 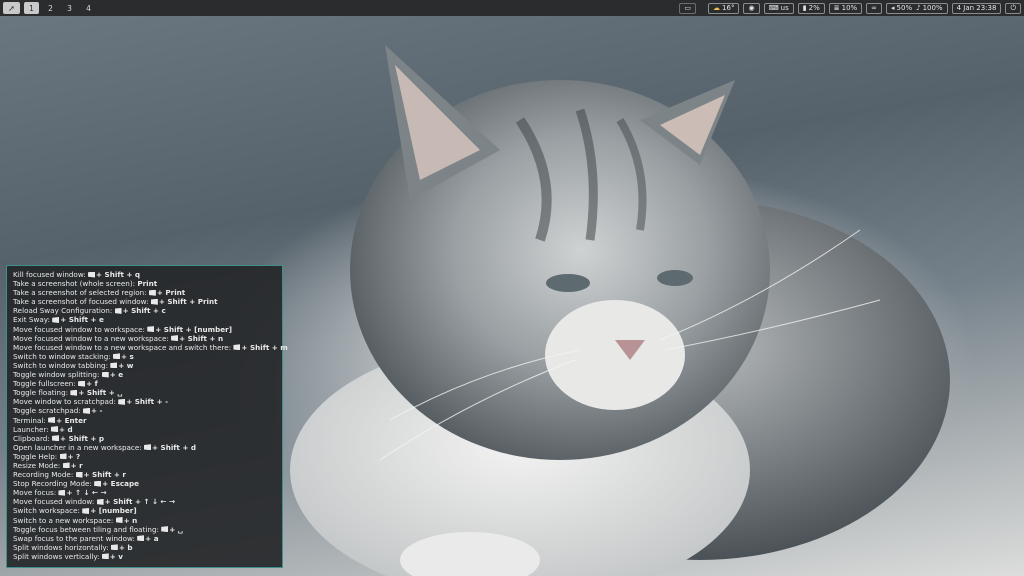 I want to click on help-shortcut-keys: + Shift + ␣, so click(x=100, y=393).